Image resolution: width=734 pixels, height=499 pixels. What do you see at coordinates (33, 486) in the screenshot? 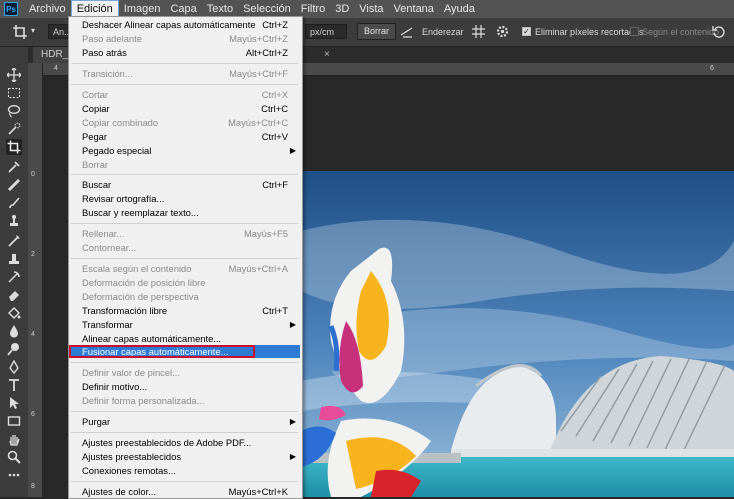
I see `ruler-label: 8` at bounding box center [33, 486].